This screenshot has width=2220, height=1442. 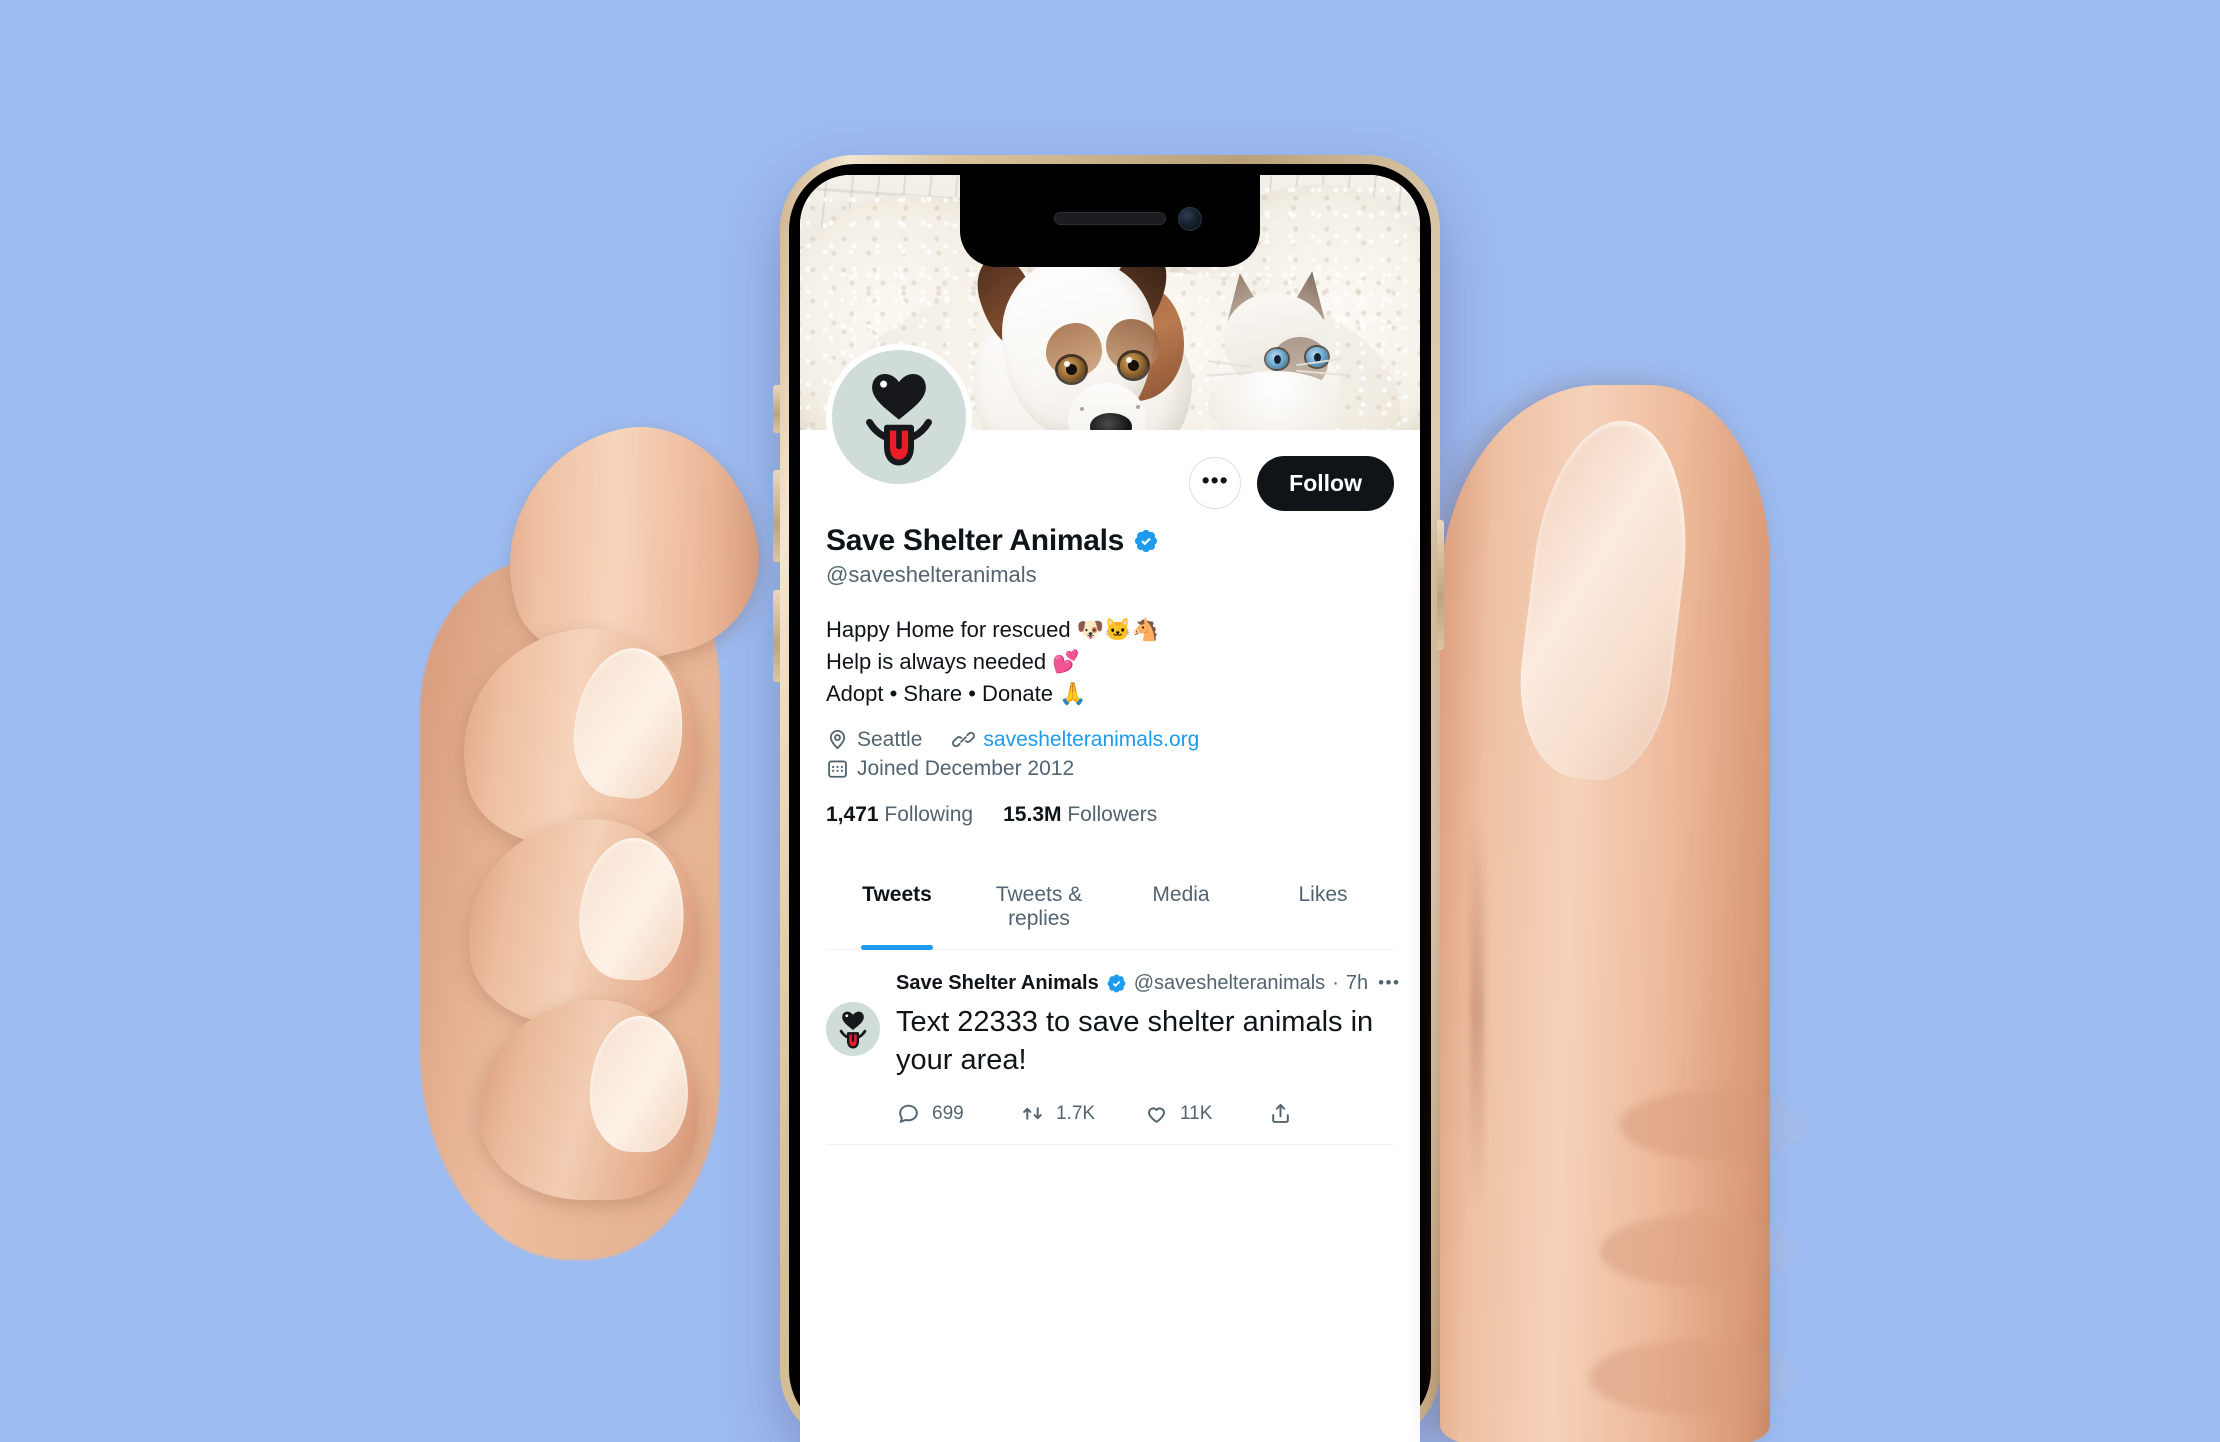 What do you see at coordinates (1032, 814) in the screenshot?
I see `followers-count: 15.3M` at bounding box center [1032, 814].